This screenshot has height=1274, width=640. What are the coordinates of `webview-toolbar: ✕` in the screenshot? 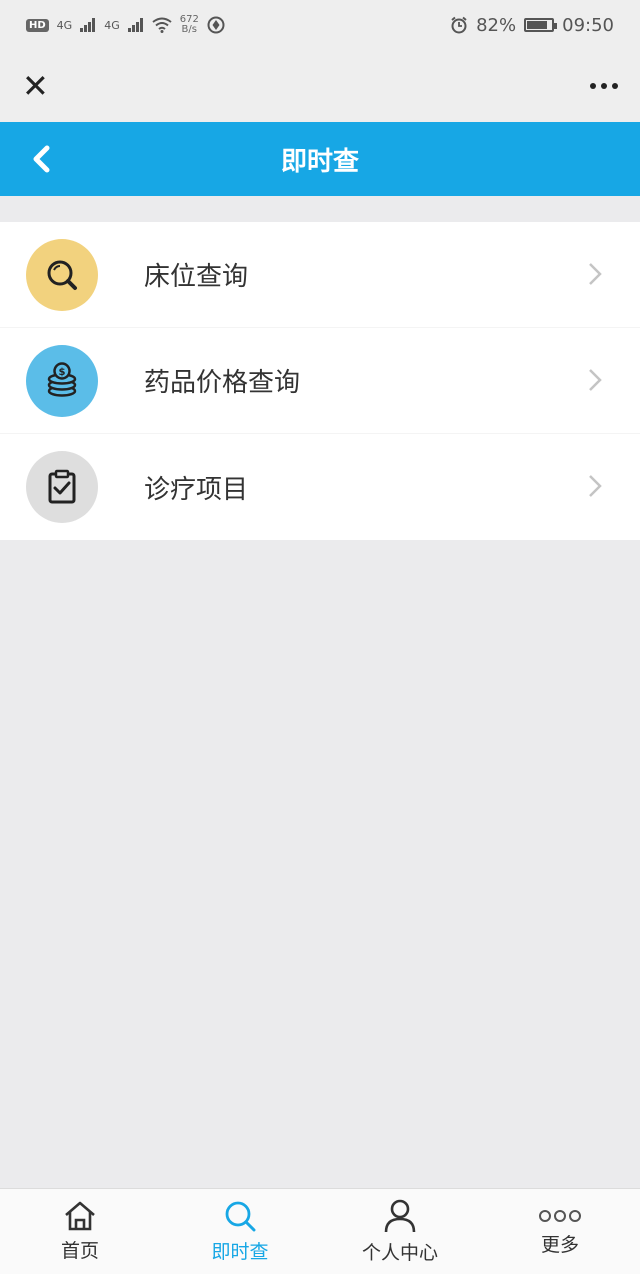 It's located at (320, 86).